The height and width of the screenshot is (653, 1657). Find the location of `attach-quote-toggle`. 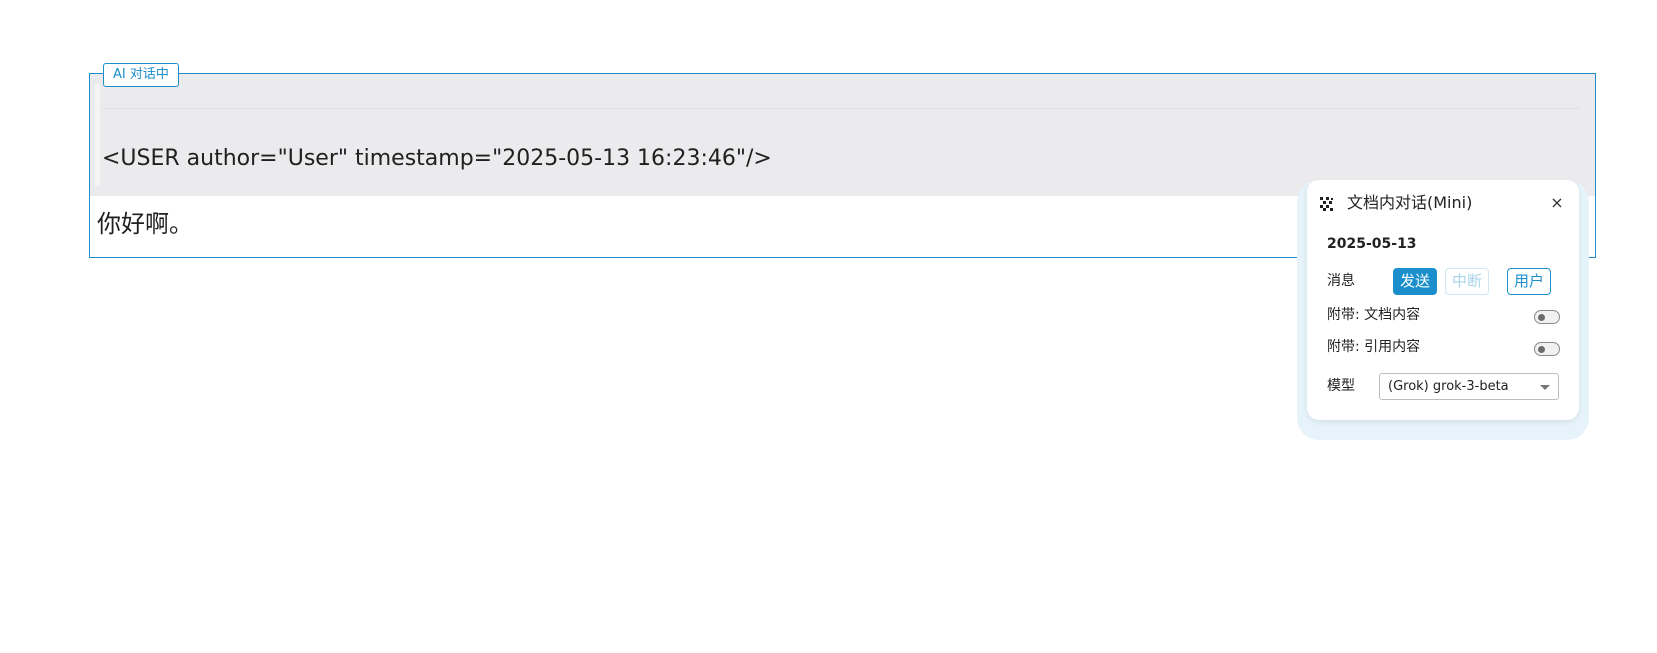

attach-quote-toggle is located at coordinates (1547, 349).